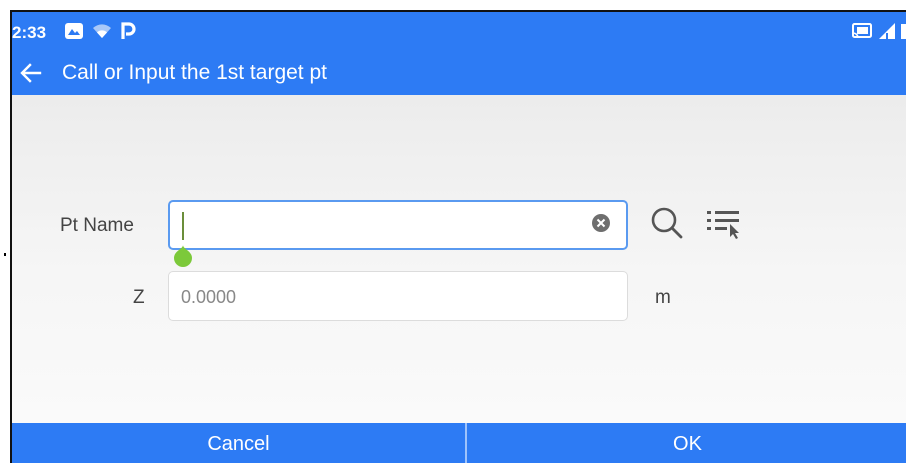  What do you see at coordinates (31, 73) in the screenshot?
I see `arrow-left-icon` at bounding box center [31, 73].